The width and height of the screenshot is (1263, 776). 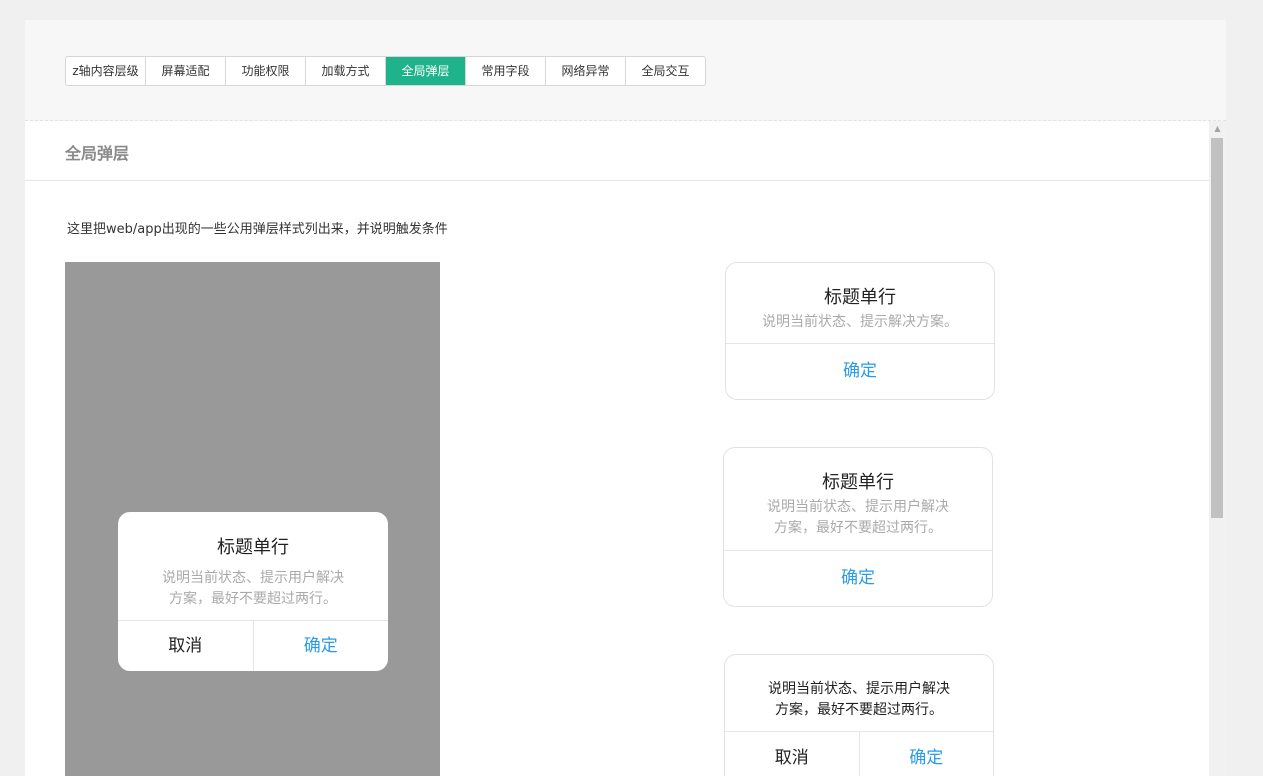 What do you see at coordinates (253, 547) in the screenshot?
I see `dialog-title: 标题单行` at bounding box center [253, 547].